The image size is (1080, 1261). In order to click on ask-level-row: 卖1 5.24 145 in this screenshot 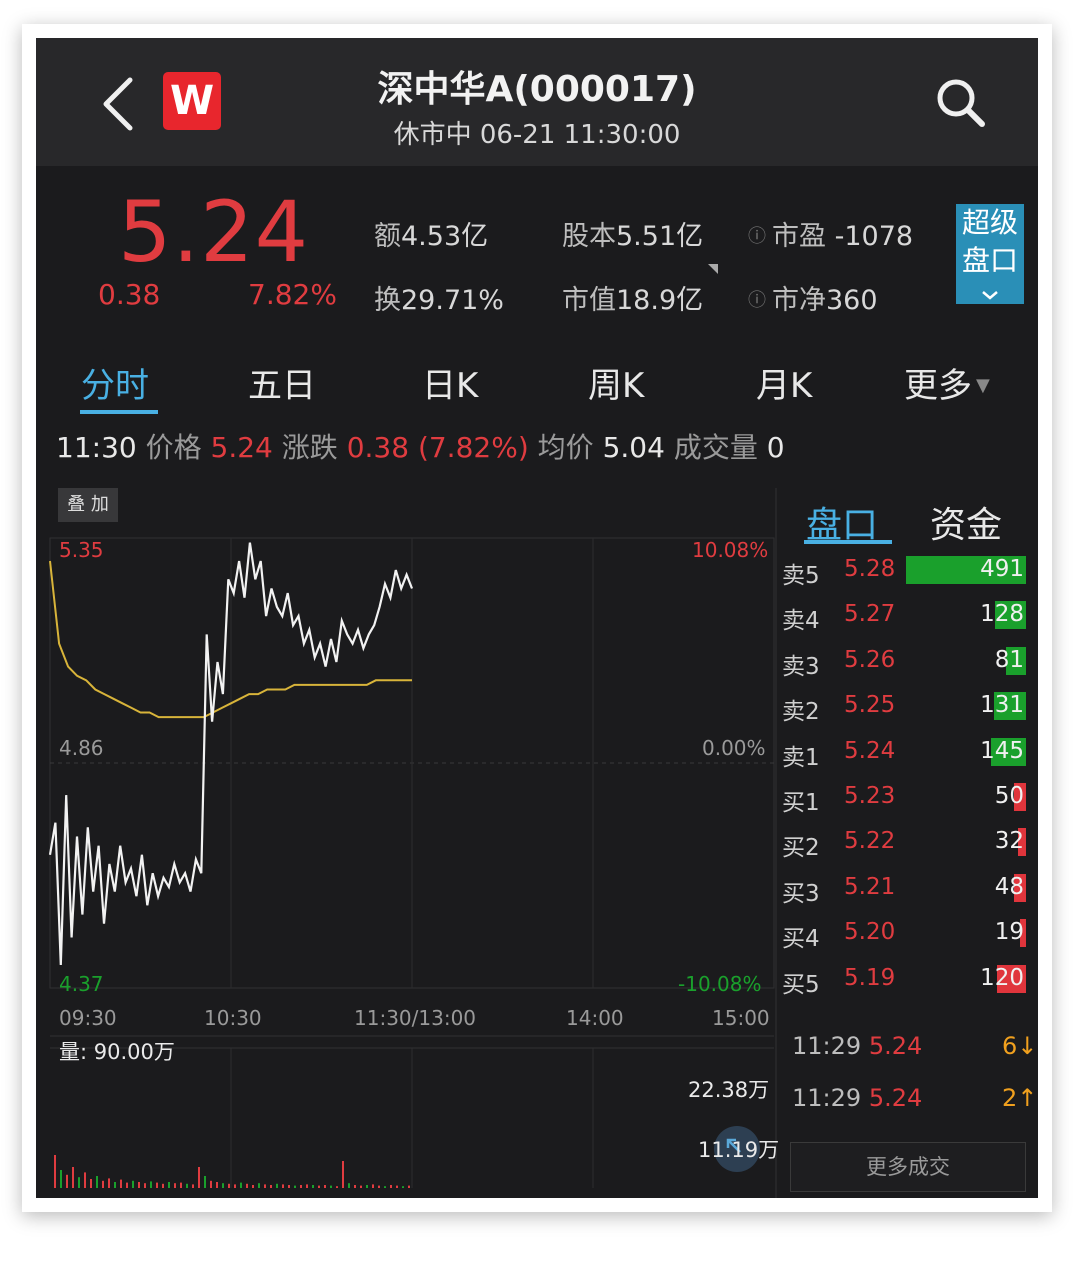, I will do `click(905, 754)`.